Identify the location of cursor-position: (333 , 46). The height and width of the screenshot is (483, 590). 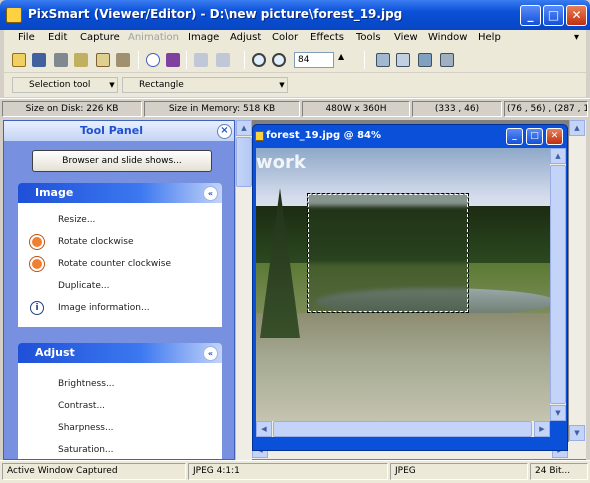
(457, 109).